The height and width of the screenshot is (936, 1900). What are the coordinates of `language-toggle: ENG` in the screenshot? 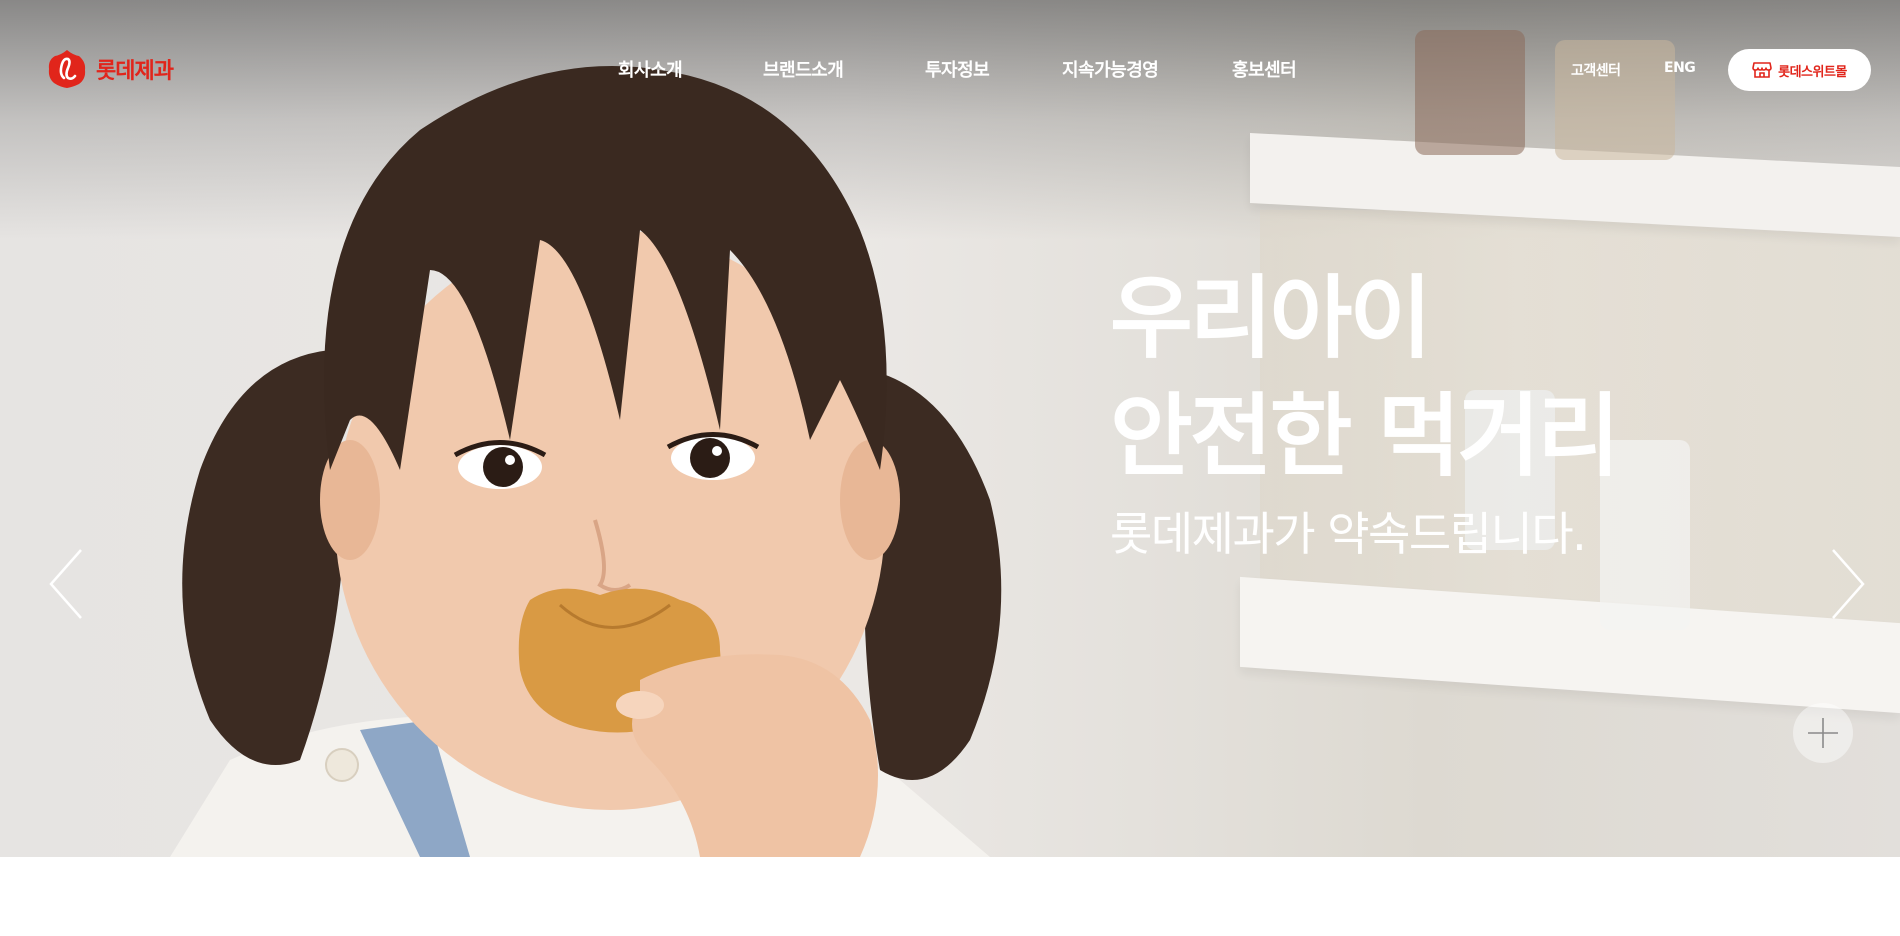 It's located at (1680, 68).